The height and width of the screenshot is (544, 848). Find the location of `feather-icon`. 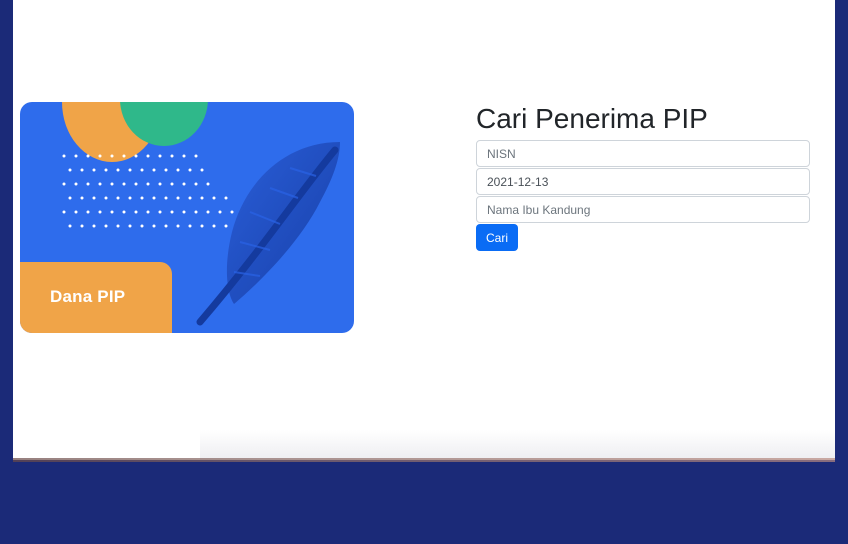

feather-icon is located at coordinates (268, 234).